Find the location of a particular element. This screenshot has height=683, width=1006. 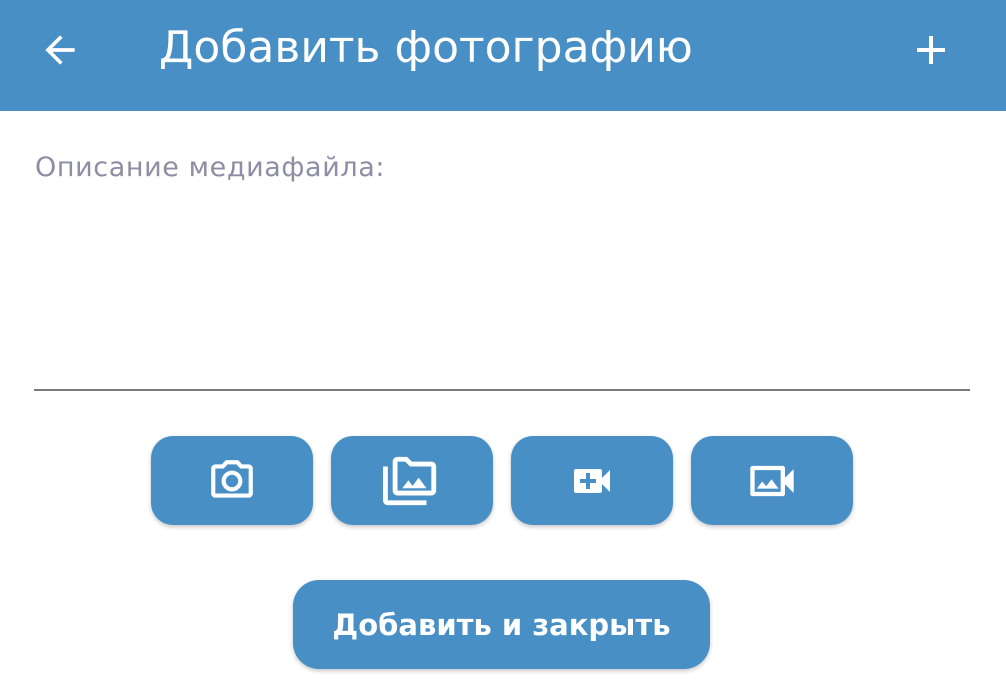

arrow-left-icon is located at coordinates (60, 50).